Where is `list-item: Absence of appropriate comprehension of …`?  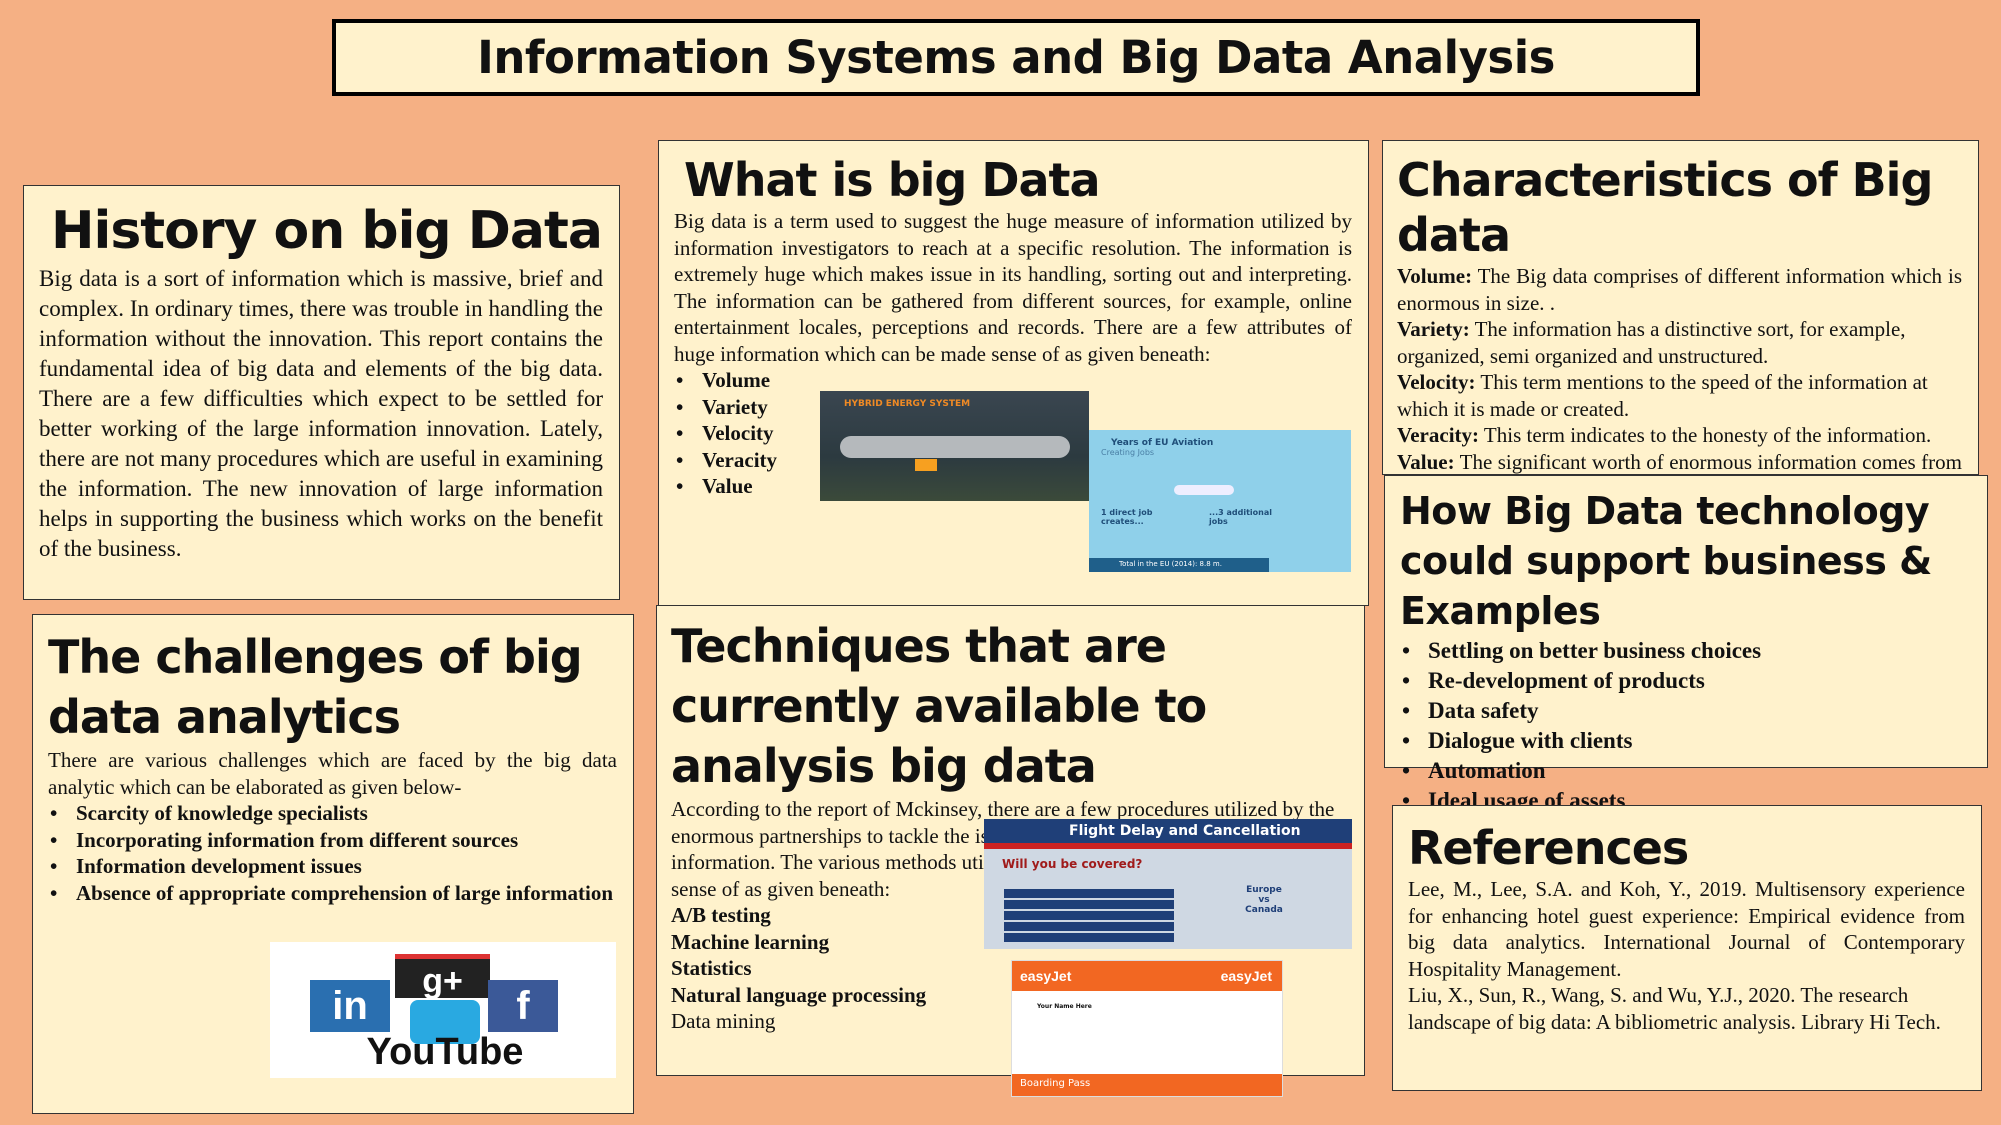 list-item: Absence of appropriate comprehension of … is located at coordinates (332, 893).